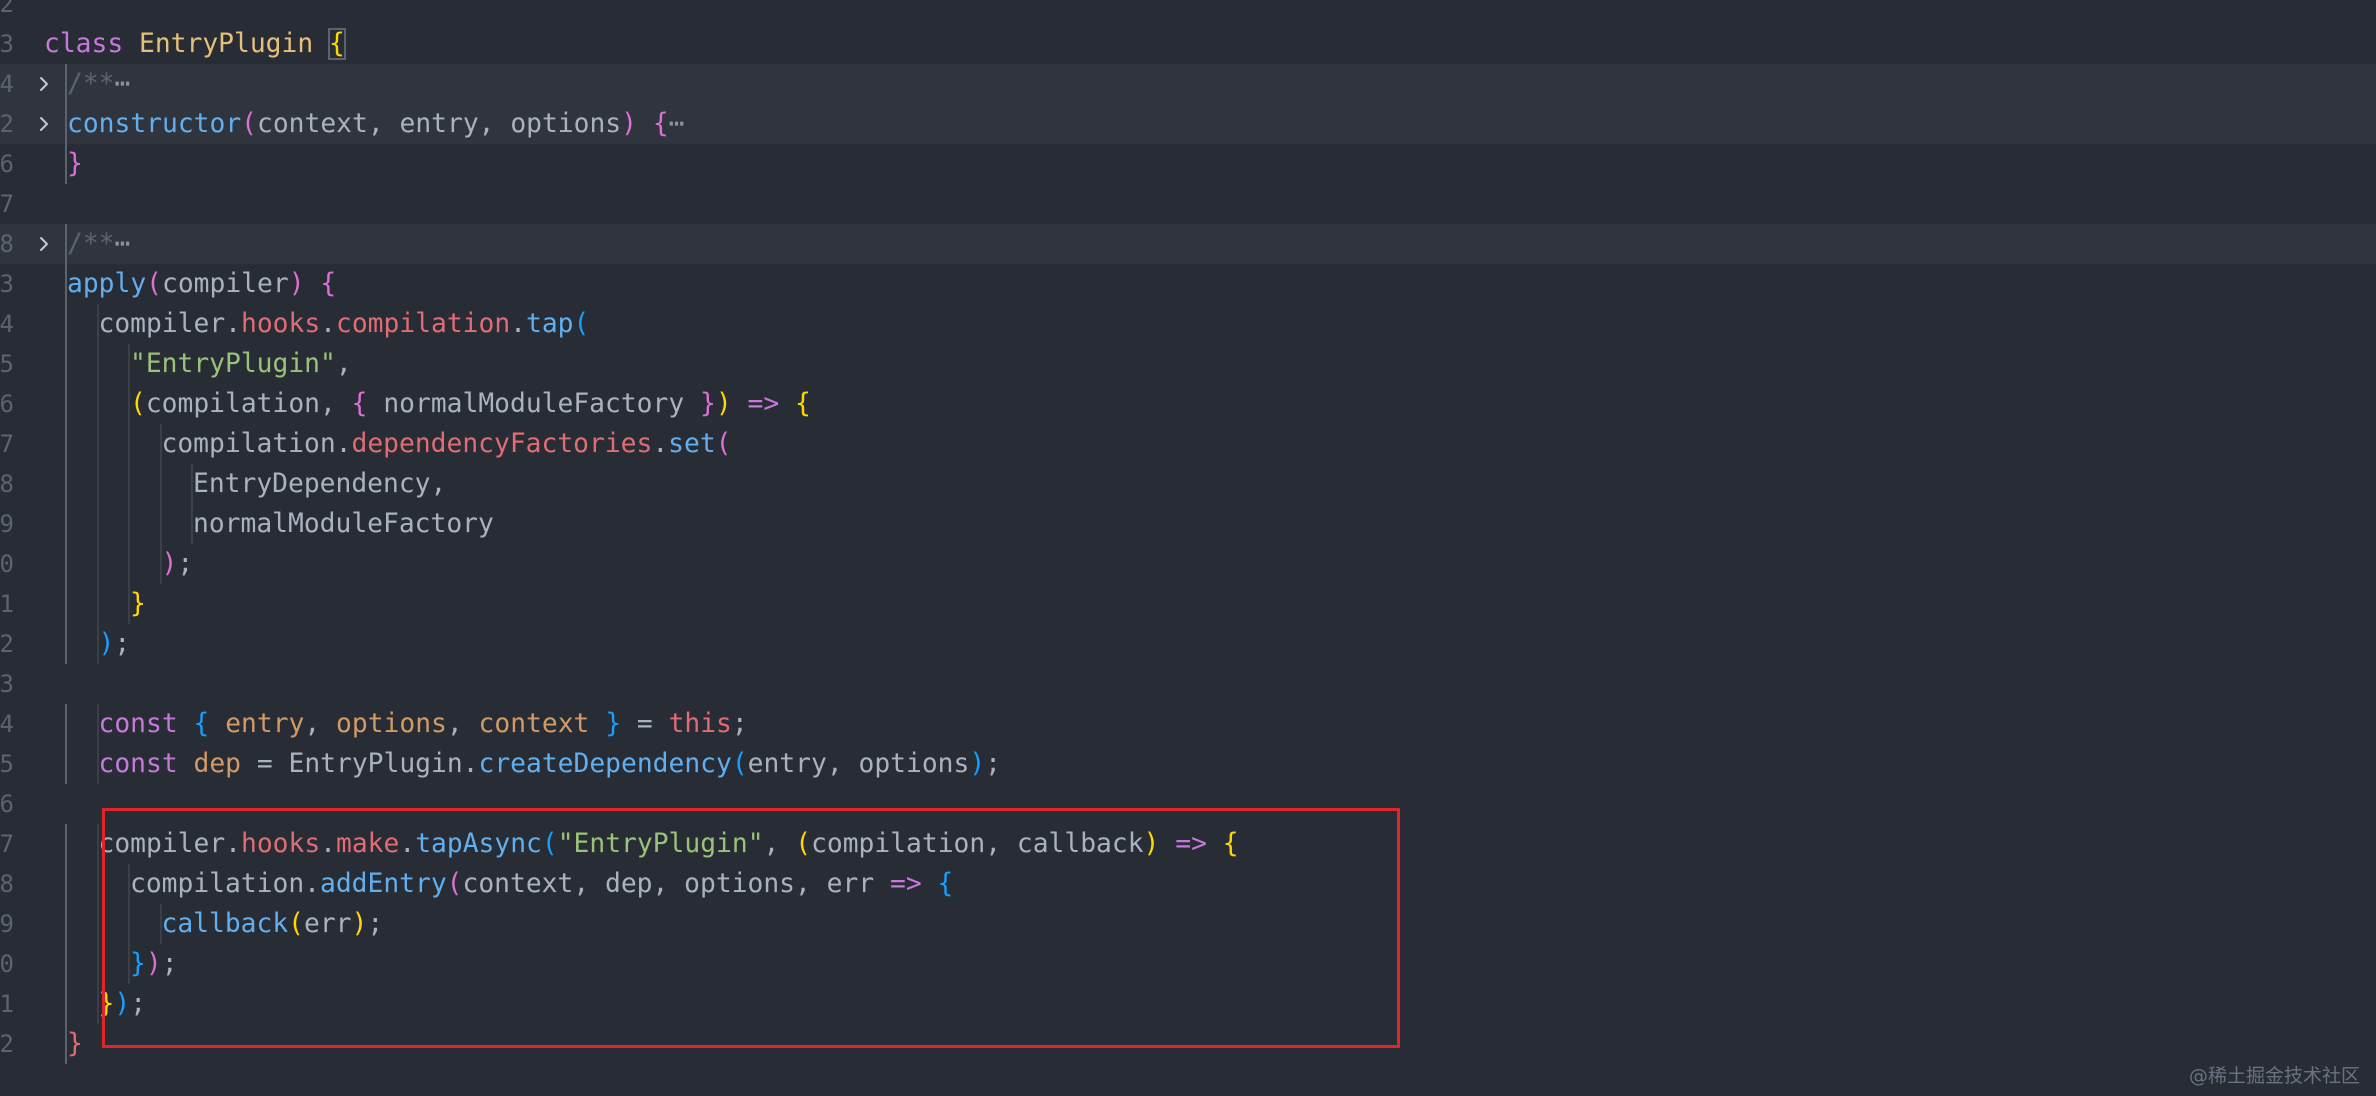 This screenshot has height=1096, width=2376. What do you see at coordinates (107, 284) in the screenshot?
I see `code-token: apply` at bounding box center [107, 284].